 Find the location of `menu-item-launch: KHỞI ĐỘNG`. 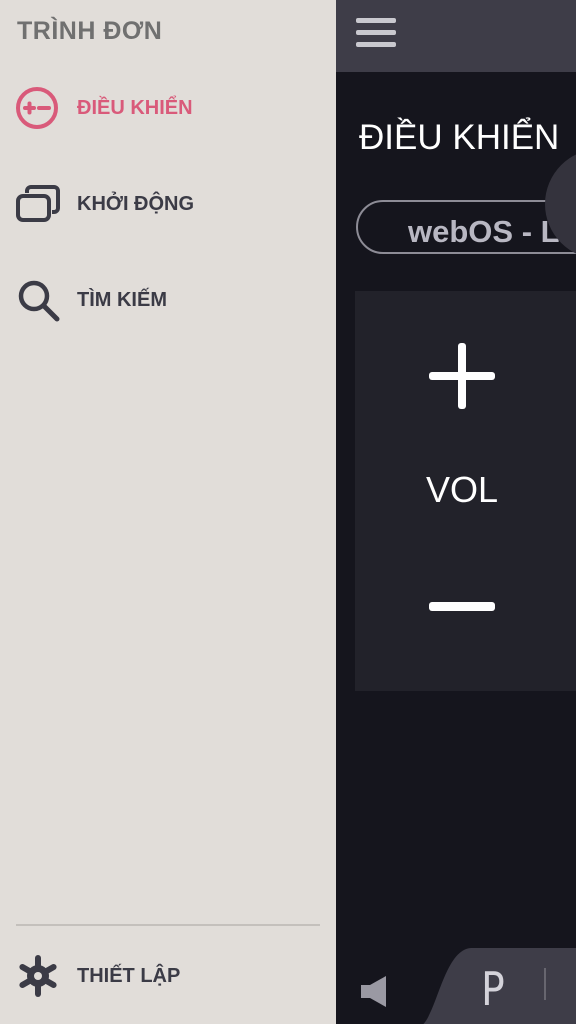

menu-item-launch: KHỞI ĐỘNG is located at coordinates (168, 204).